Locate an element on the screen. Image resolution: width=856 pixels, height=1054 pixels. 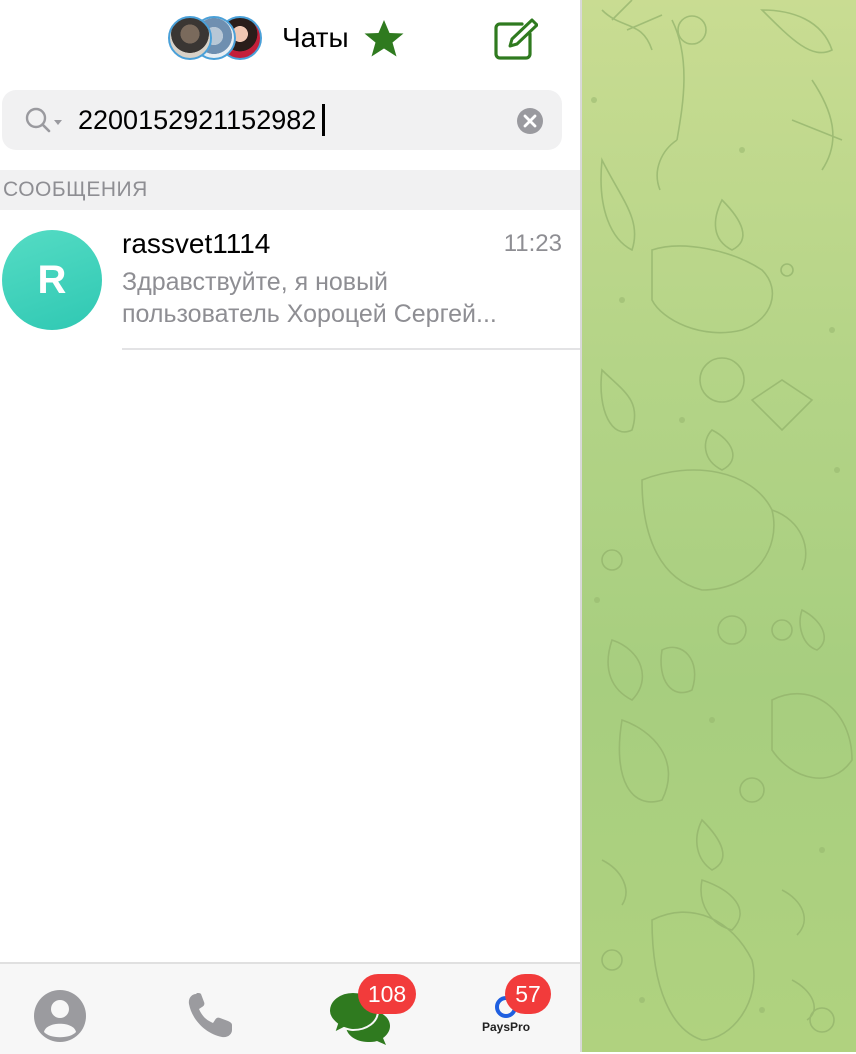
unread-badge: 108 is located at coordinates (387, 994).